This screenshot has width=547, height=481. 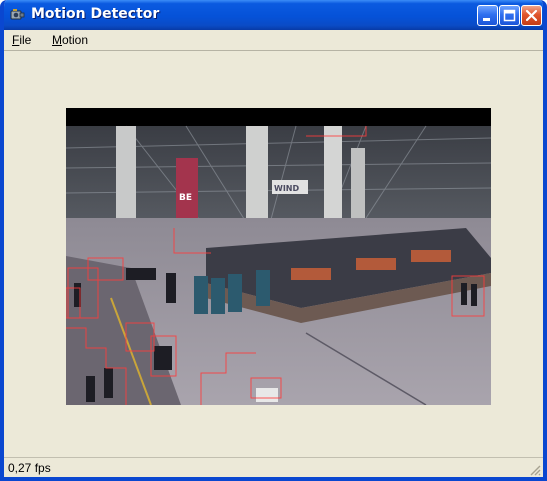 What do you see at coordinates (75, 40) in the screenshot?
I see `menu-motion-label: otion` at bounding box center [75, 40].